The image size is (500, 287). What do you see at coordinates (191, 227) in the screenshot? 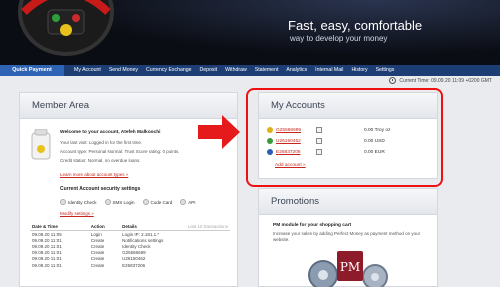
I see `history-last-ten-label: Last 10 transactions` at bounding box center [191, 227].